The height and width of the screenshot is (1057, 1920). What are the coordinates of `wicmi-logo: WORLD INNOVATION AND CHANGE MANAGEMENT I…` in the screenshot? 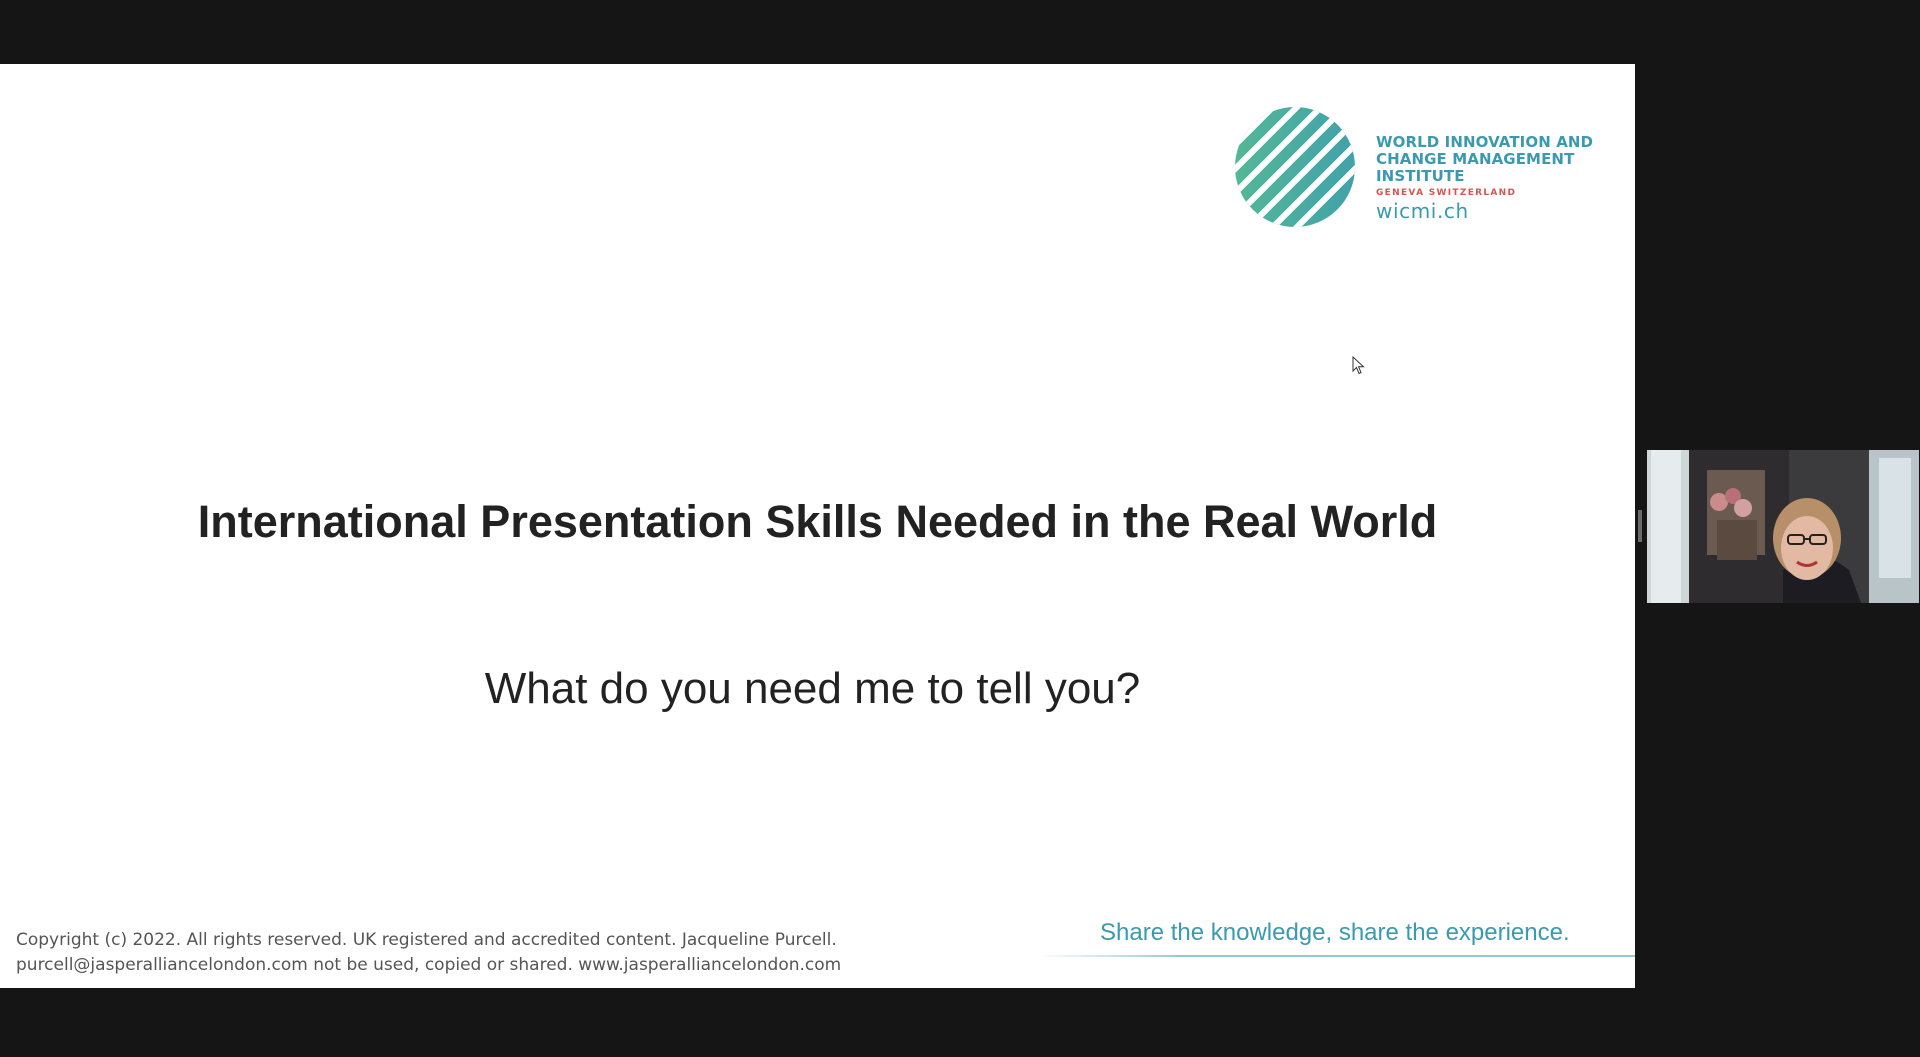 It's located at (1412, 169).